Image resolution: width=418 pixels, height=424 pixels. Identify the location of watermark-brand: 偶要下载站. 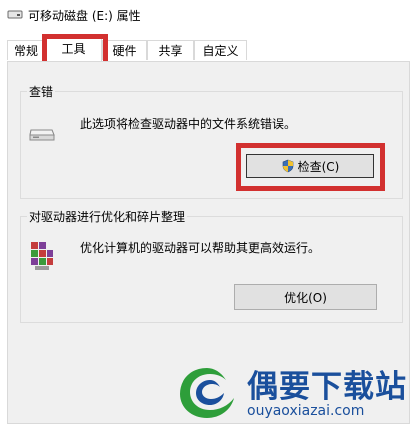
(327, 387).